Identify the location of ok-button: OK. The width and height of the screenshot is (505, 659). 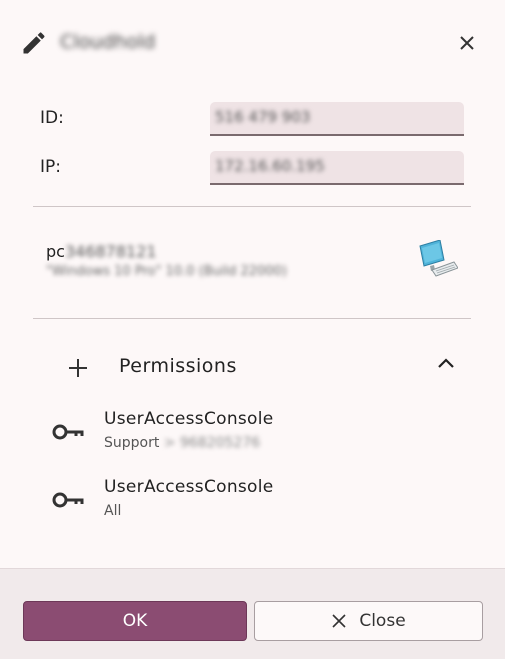
(135, 621).